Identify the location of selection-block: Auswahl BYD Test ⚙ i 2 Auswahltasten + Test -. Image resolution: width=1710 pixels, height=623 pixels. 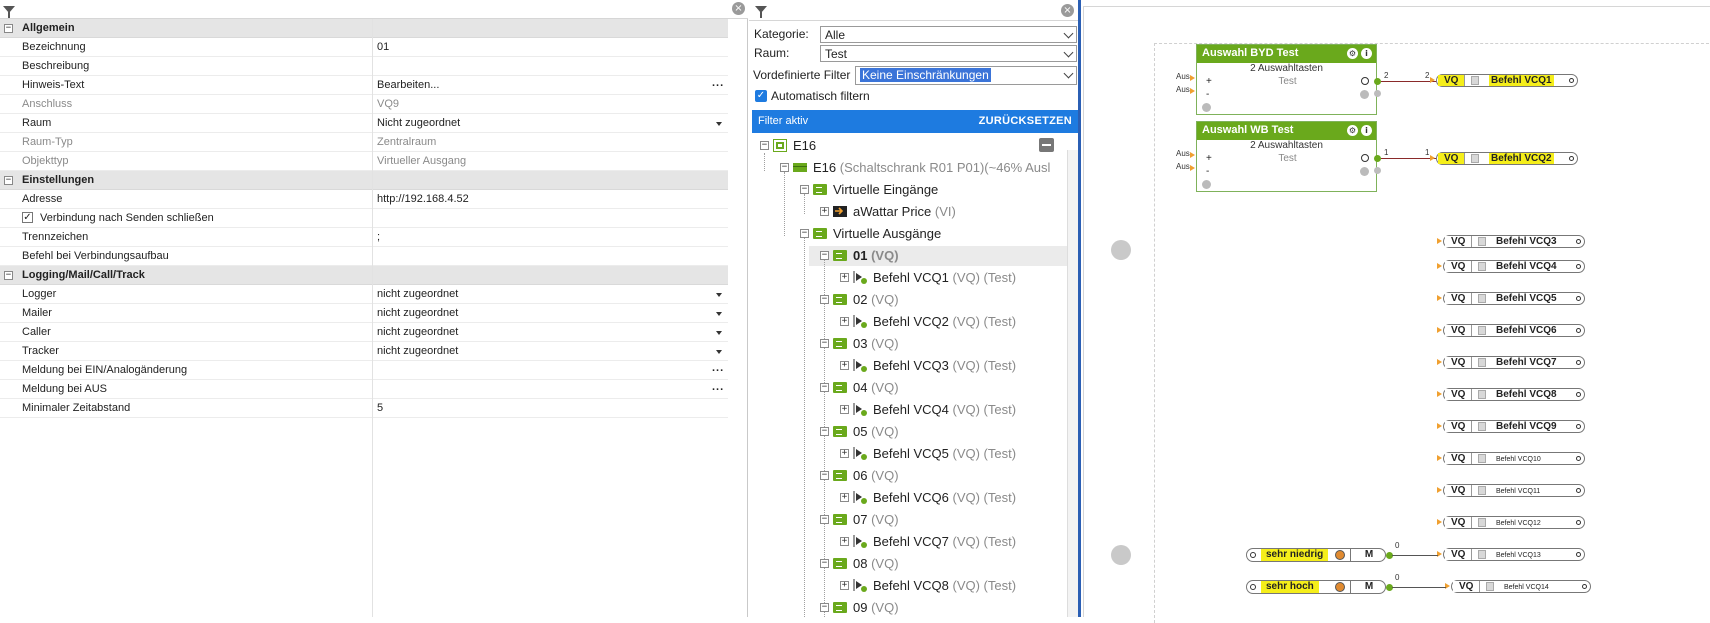
(1286, 79).